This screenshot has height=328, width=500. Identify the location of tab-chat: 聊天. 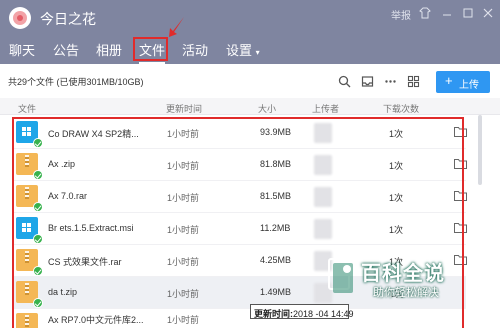
(22, 49).